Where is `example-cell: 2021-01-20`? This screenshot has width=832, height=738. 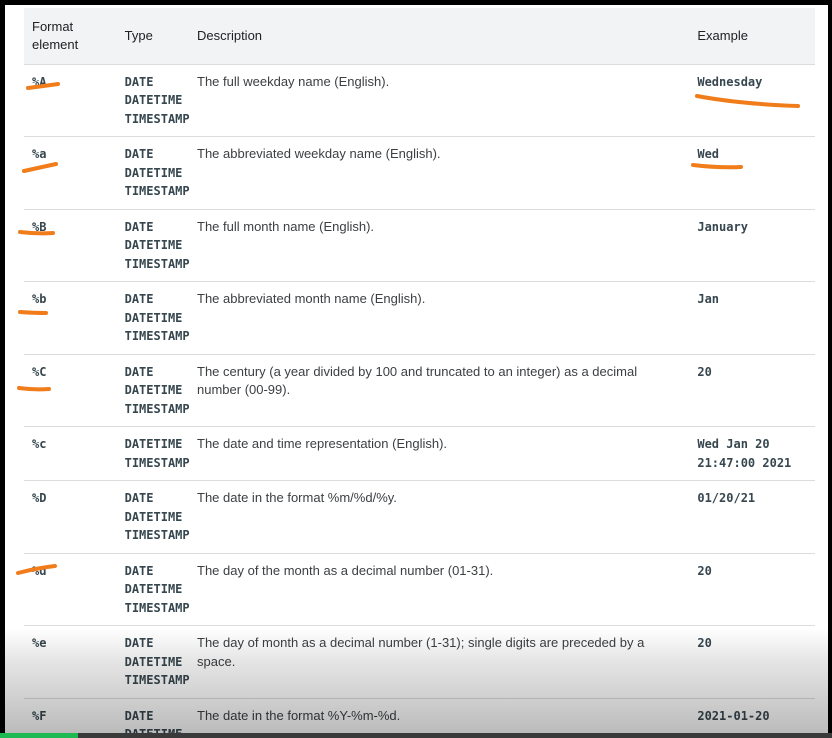 example-cell: 2021-01-20 is located at coordinates (752, 715).